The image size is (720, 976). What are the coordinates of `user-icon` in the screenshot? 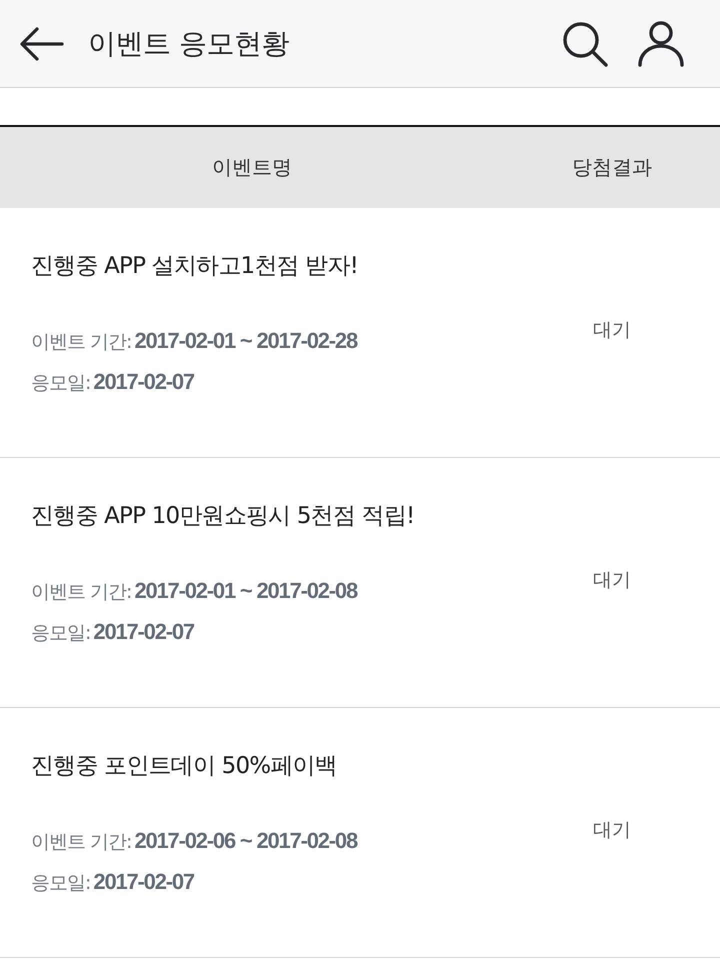 It's located at (661, 43).